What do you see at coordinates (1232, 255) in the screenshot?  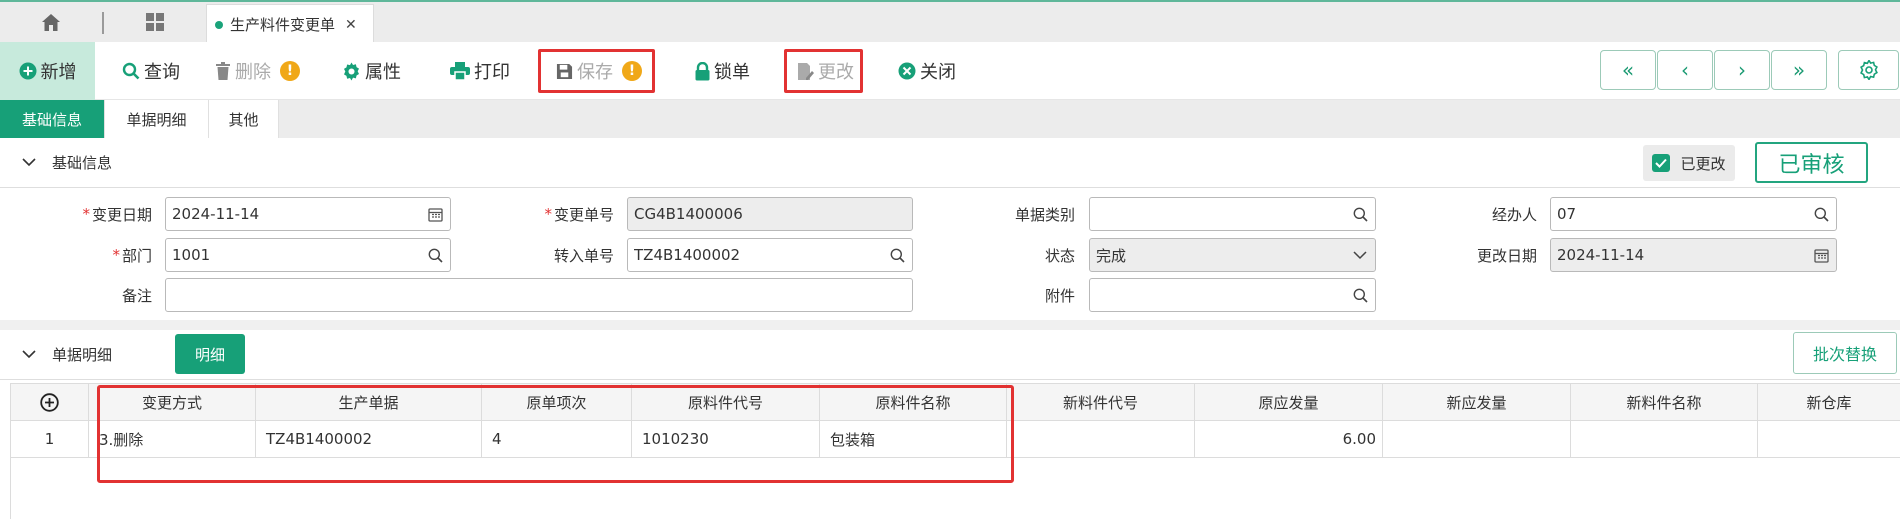 I see `status-select: 完成` at bounding box center [1232, 255].